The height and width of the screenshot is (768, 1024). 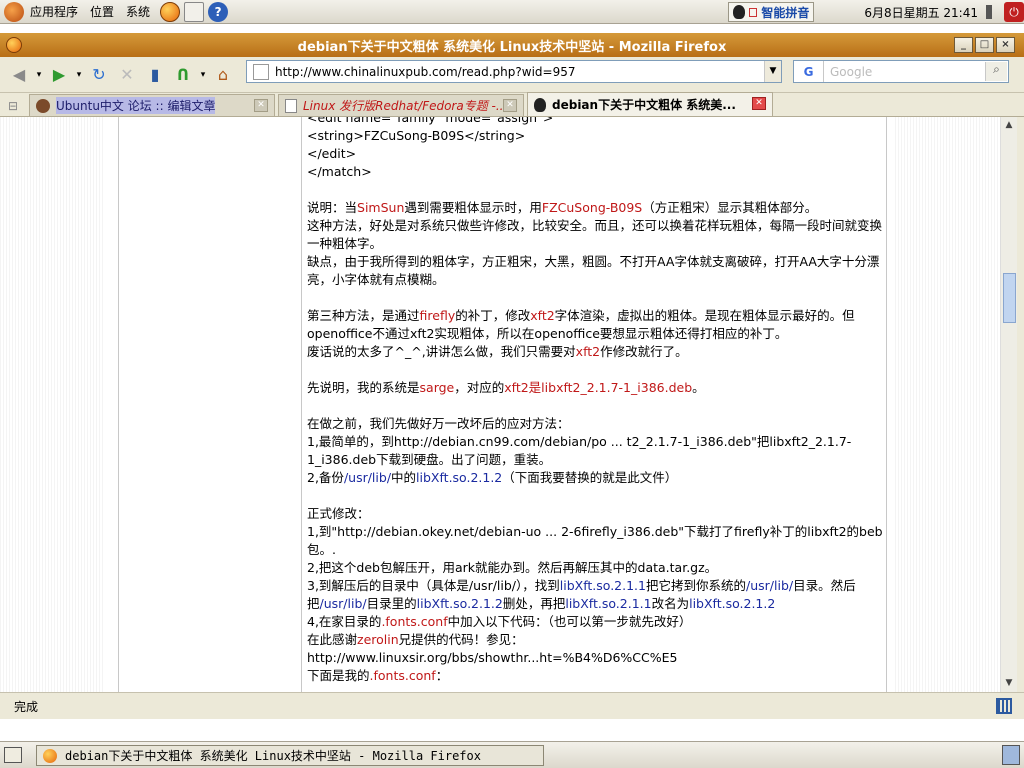 I want to click on ime-indicator: 智能拼音, so click(x=771, y=12).